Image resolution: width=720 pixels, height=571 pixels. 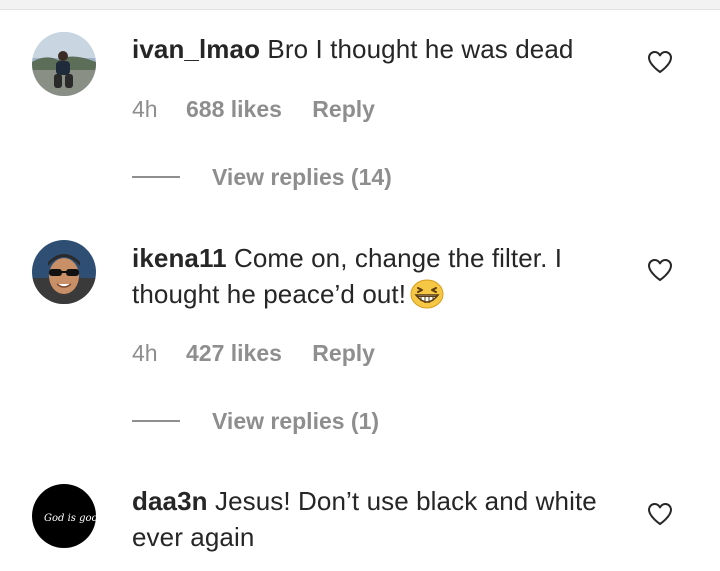 I want to click on view-replies-button: View replies (1), so click(x=295, y=421).